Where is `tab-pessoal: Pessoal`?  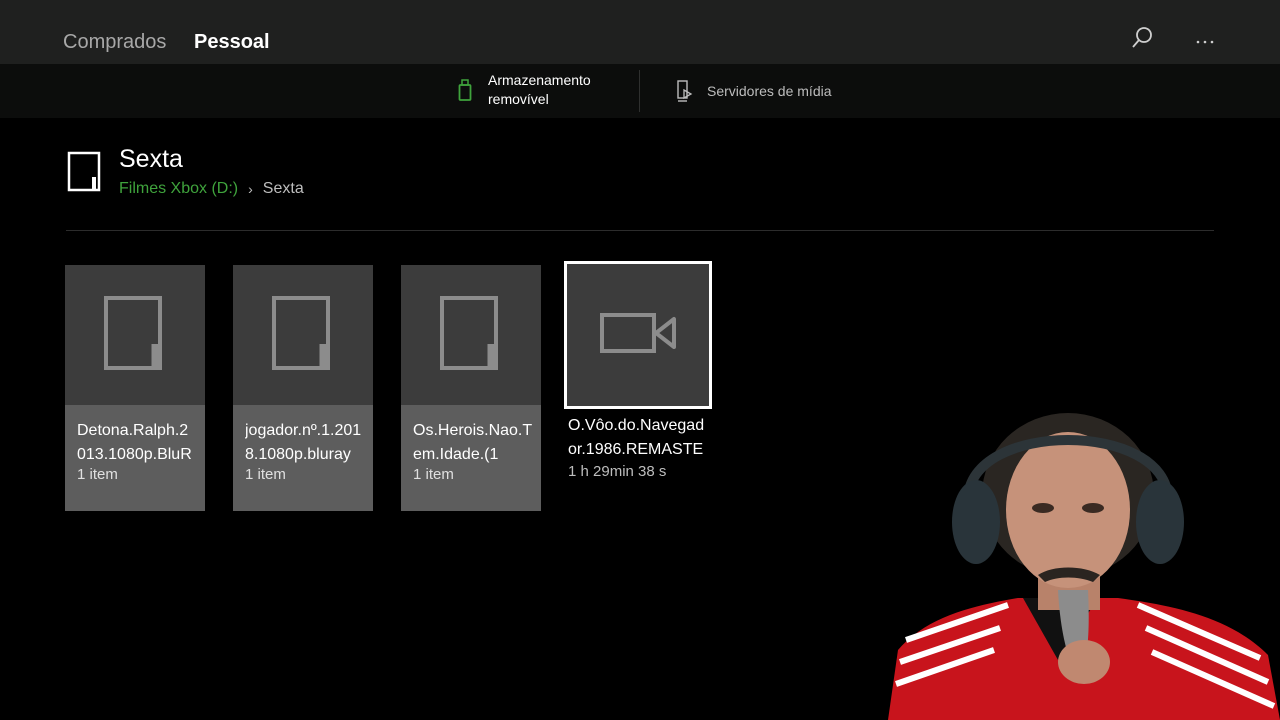
tab-pessoal: Pessoal is located at coordinates (232, 42).